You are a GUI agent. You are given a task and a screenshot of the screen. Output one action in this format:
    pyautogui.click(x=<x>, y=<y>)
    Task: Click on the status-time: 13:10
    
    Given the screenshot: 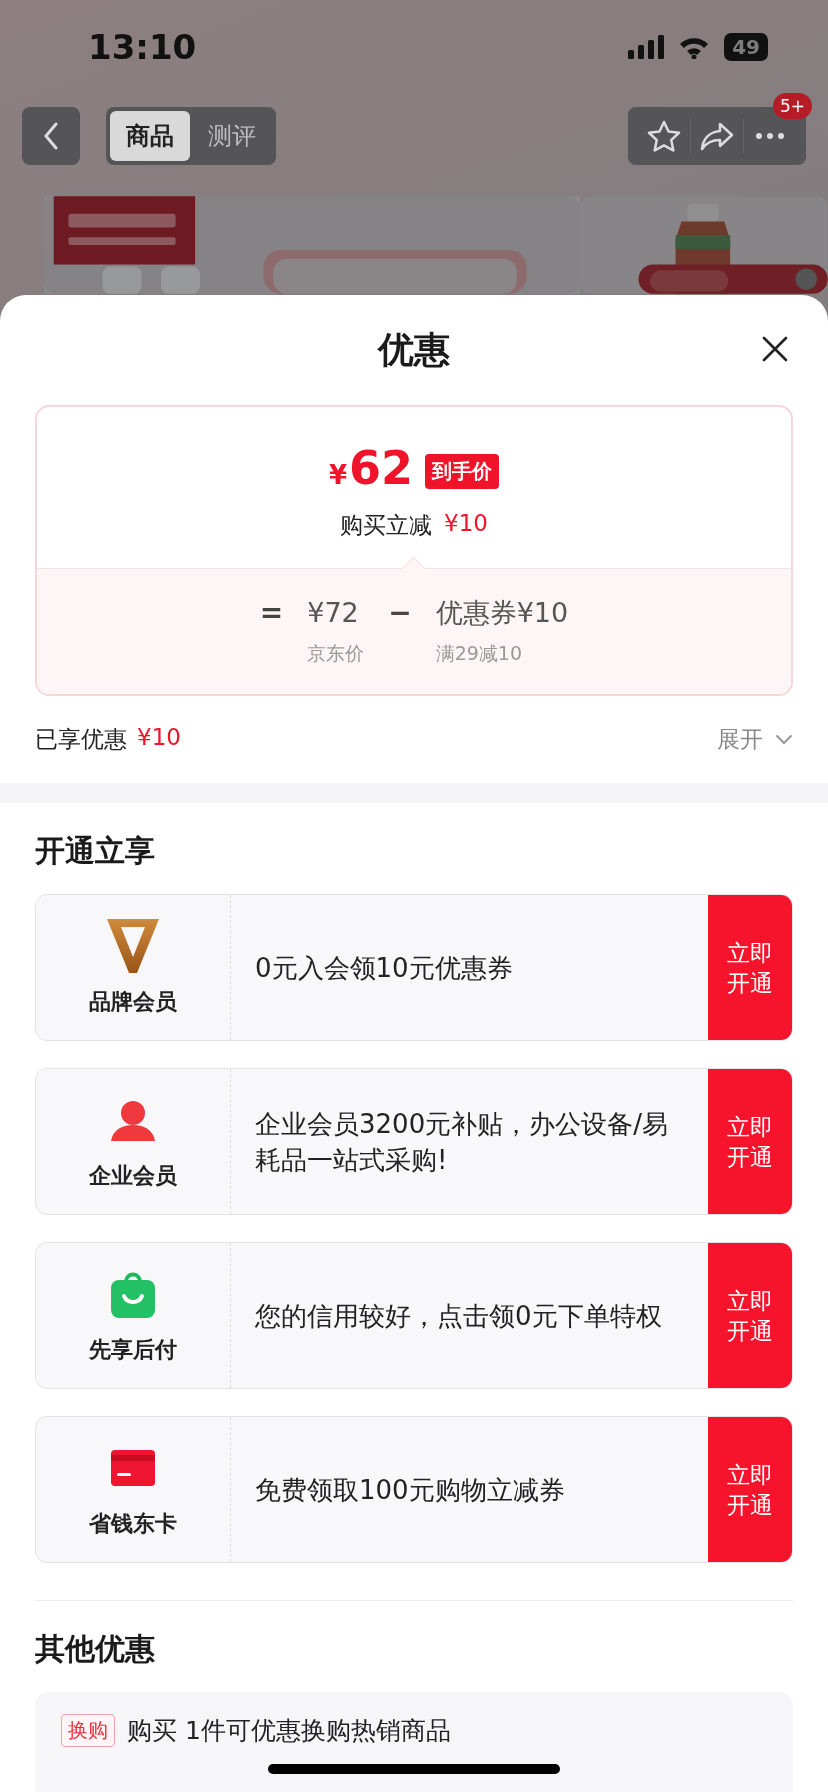 What is the action you would take?
    pyautogui.click(x=142, y=46)
    